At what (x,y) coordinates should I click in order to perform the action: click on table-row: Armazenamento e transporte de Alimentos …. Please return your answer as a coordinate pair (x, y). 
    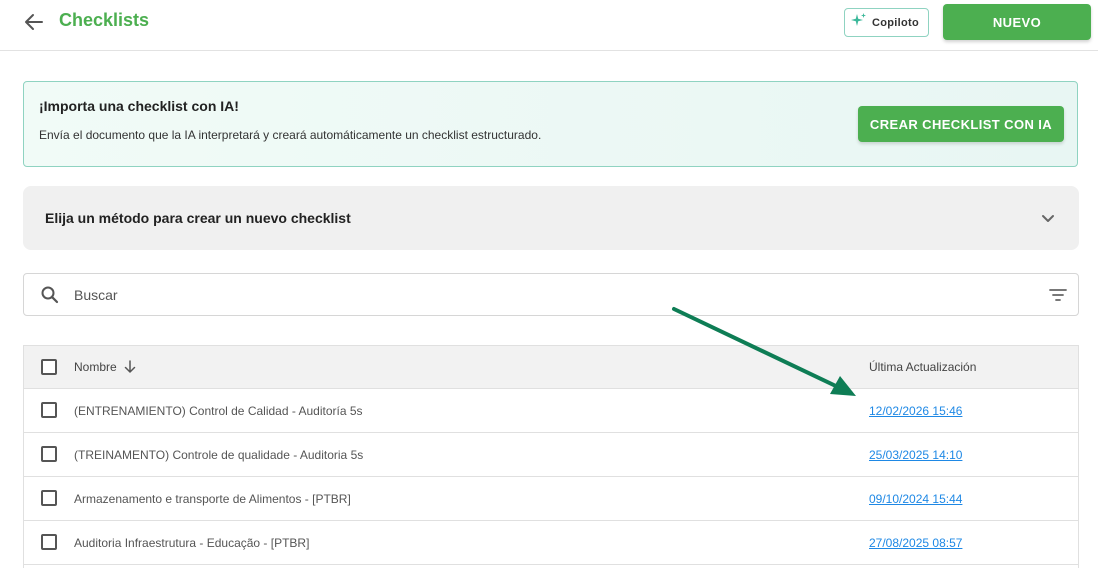
    Looking at the image, I should click on (551, 499).